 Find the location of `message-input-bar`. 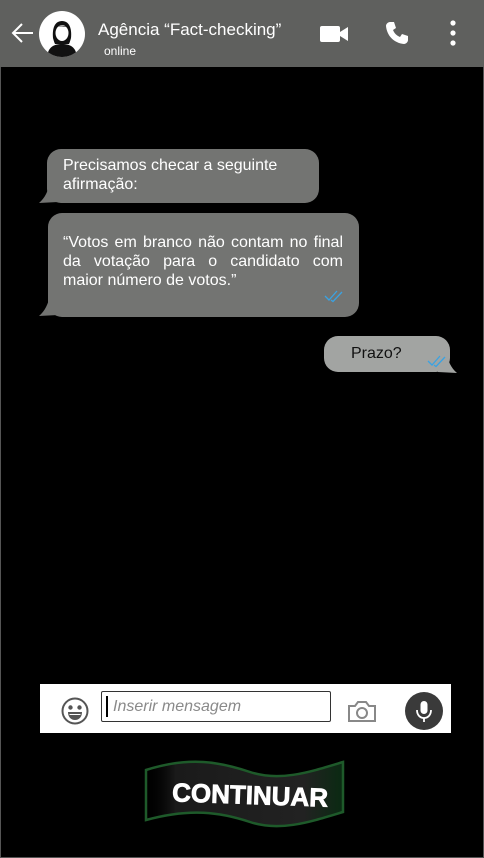

message-input-bar is located at coordinates (245, 708).